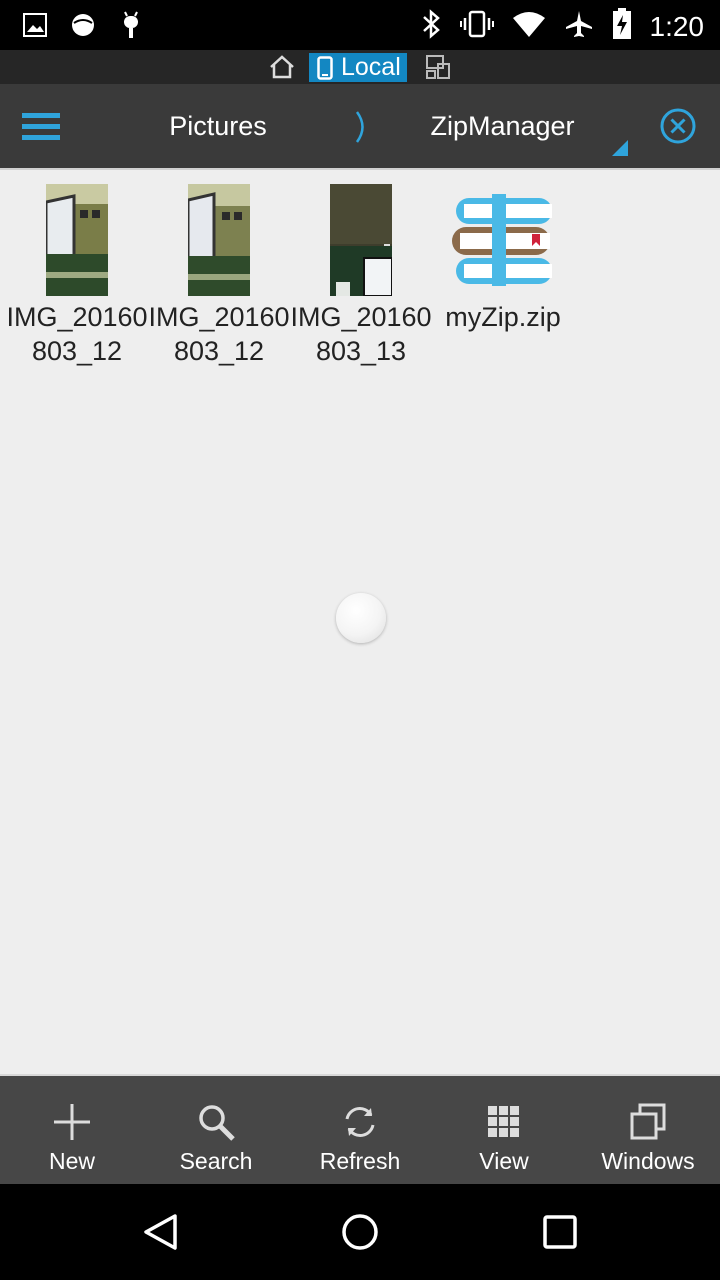 The width and height of the screenshot is (720, 1280). What do you see at coordinates (35, 27) in the screenshot?
I see `image-icon` at bounding box center [35, 27].